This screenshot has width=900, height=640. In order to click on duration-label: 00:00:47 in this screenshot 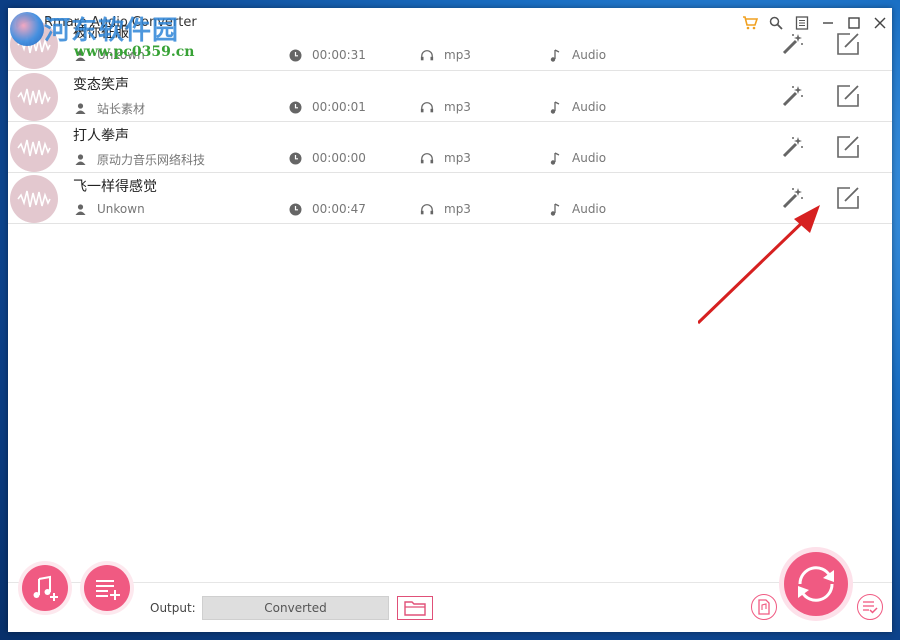, I will do `click(339, 209)`.